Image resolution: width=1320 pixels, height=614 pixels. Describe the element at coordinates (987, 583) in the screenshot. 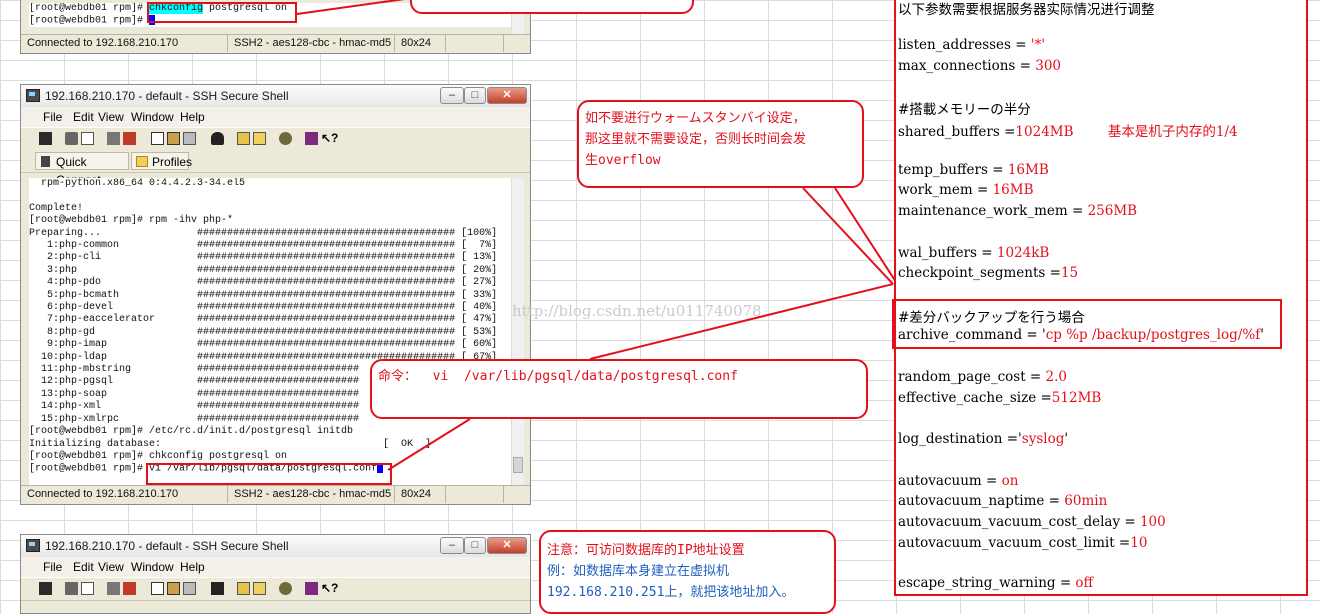

I see `config-key: escape_string_warning =` at that location.